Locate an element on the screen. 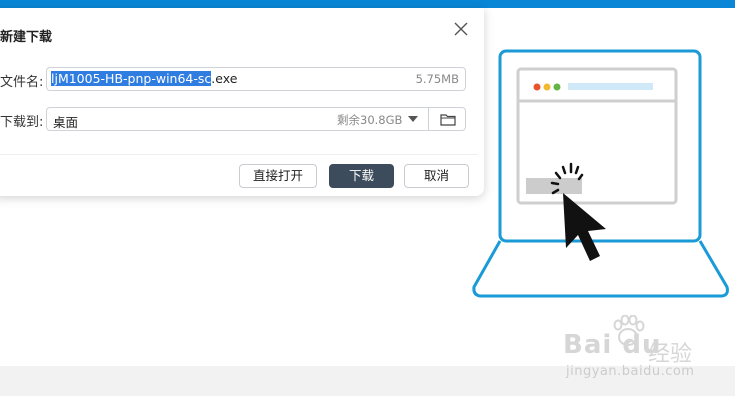  filename-label: 文件名: is located at coordinates (22, 82).